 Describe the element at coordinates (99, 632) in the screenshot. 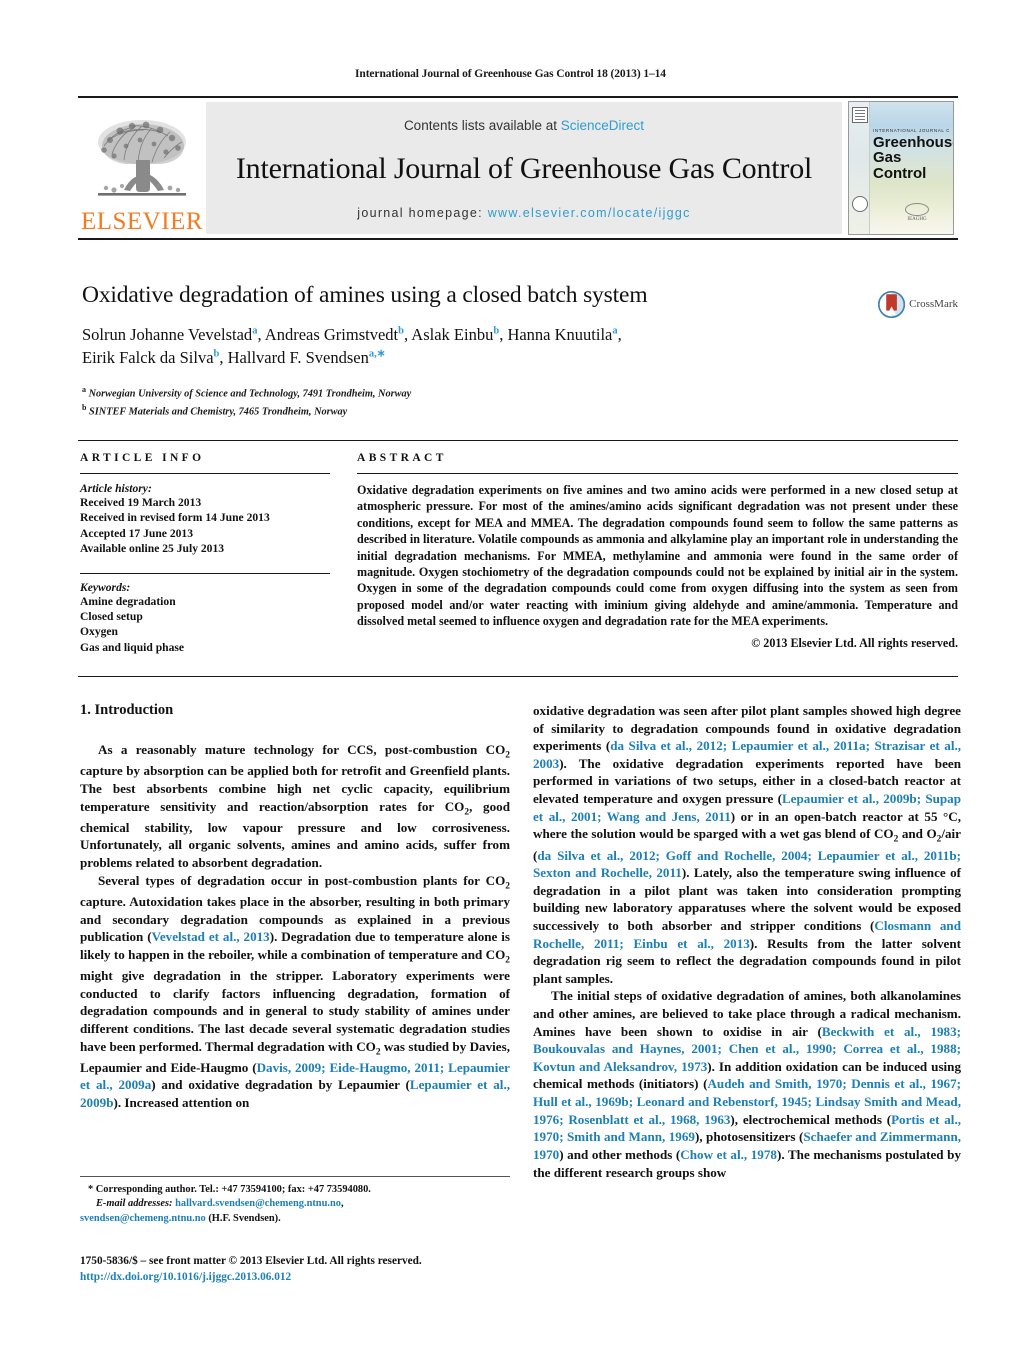

I see `keyword-item: Oxygen` at that location.